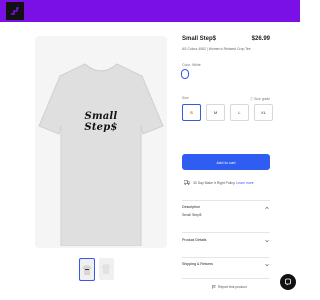 This screenshot has width=320, height=300. I want to click on size-selector: S M L XL, so click(227, 112).